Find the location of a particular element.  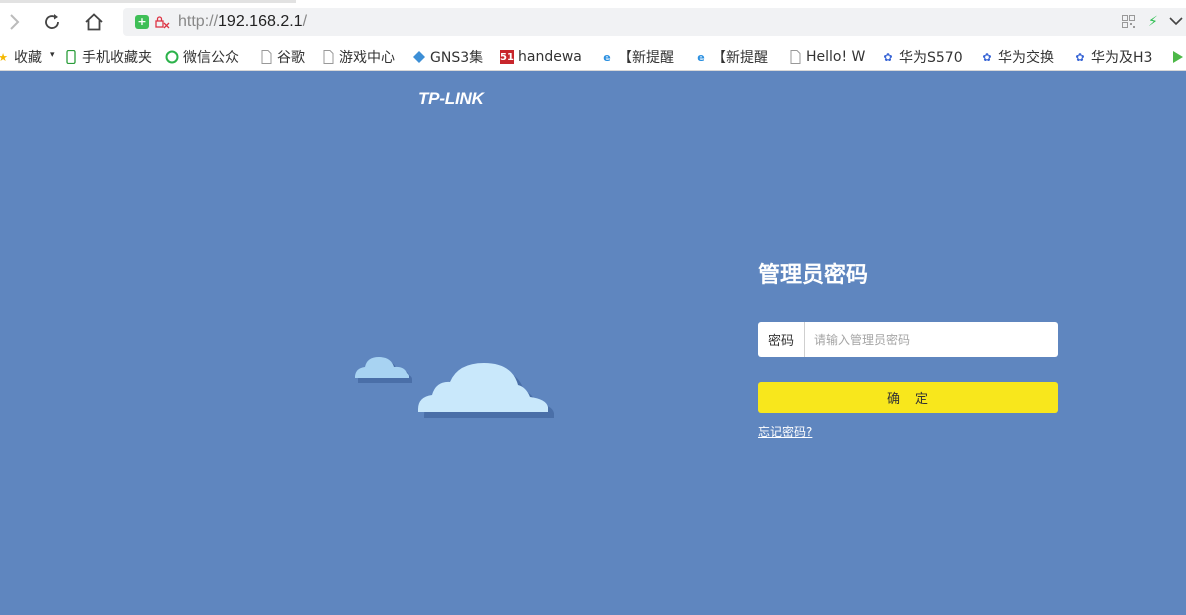

bookmark-label: 华为交换 is located at coordinates (1026, 58).